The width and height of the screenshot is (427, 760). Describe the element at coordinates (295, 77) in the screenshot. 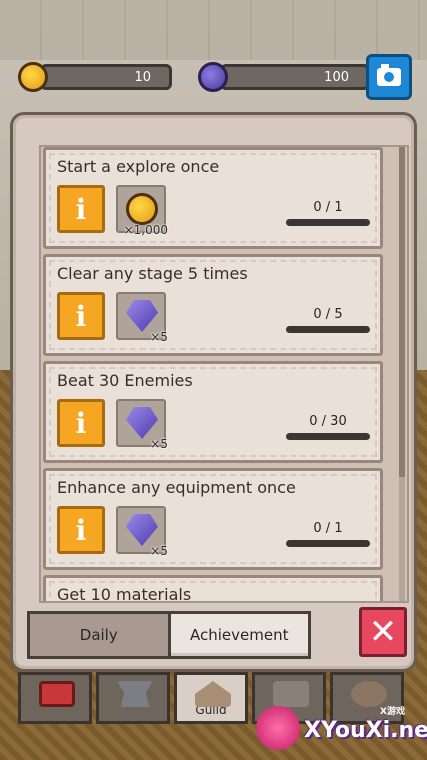

I see `gem-amount: 100` at that location.